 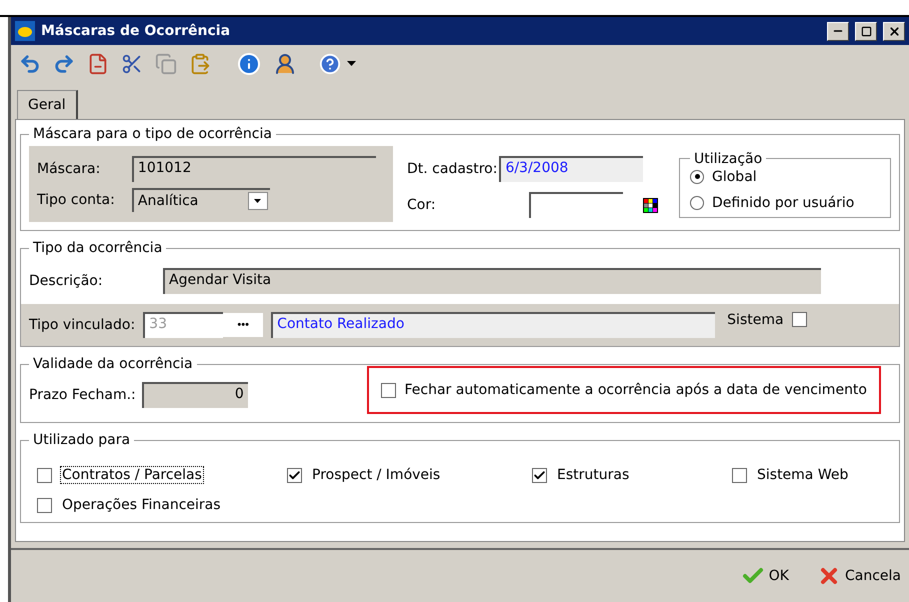 What do you see at coordinates (376, 475) in the screenshot?
I see `checkbox-label: Prospect / Imóveis` at bounding box center [376, 475].